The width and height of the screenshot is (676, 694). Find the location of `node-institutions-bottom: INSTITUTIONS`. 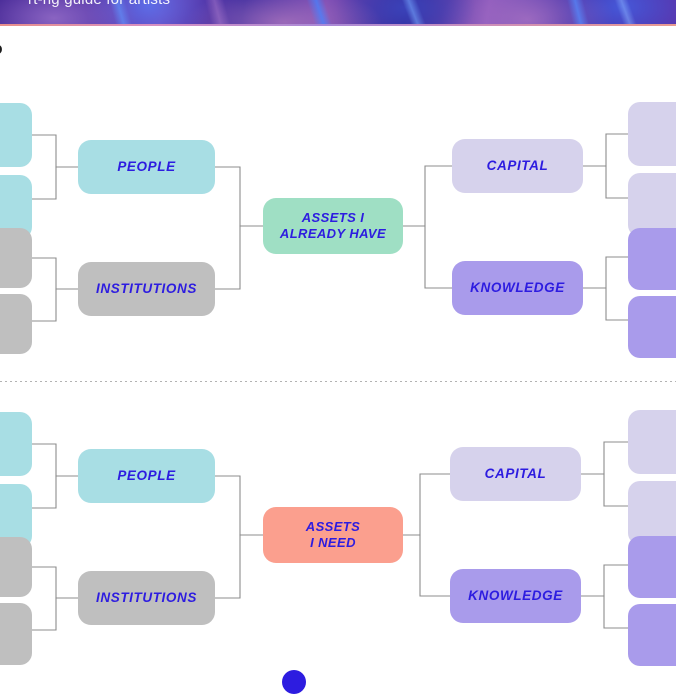

node-institutions-bottom: INSTITUTIONS is located at coordinates (146, 598).